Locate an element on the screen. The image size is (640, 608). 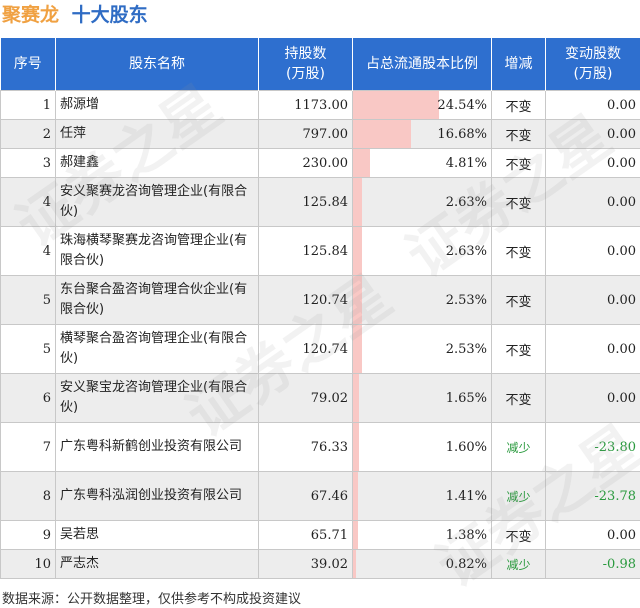
shares-cell: 79.02 is located at coordinates (305, 398).